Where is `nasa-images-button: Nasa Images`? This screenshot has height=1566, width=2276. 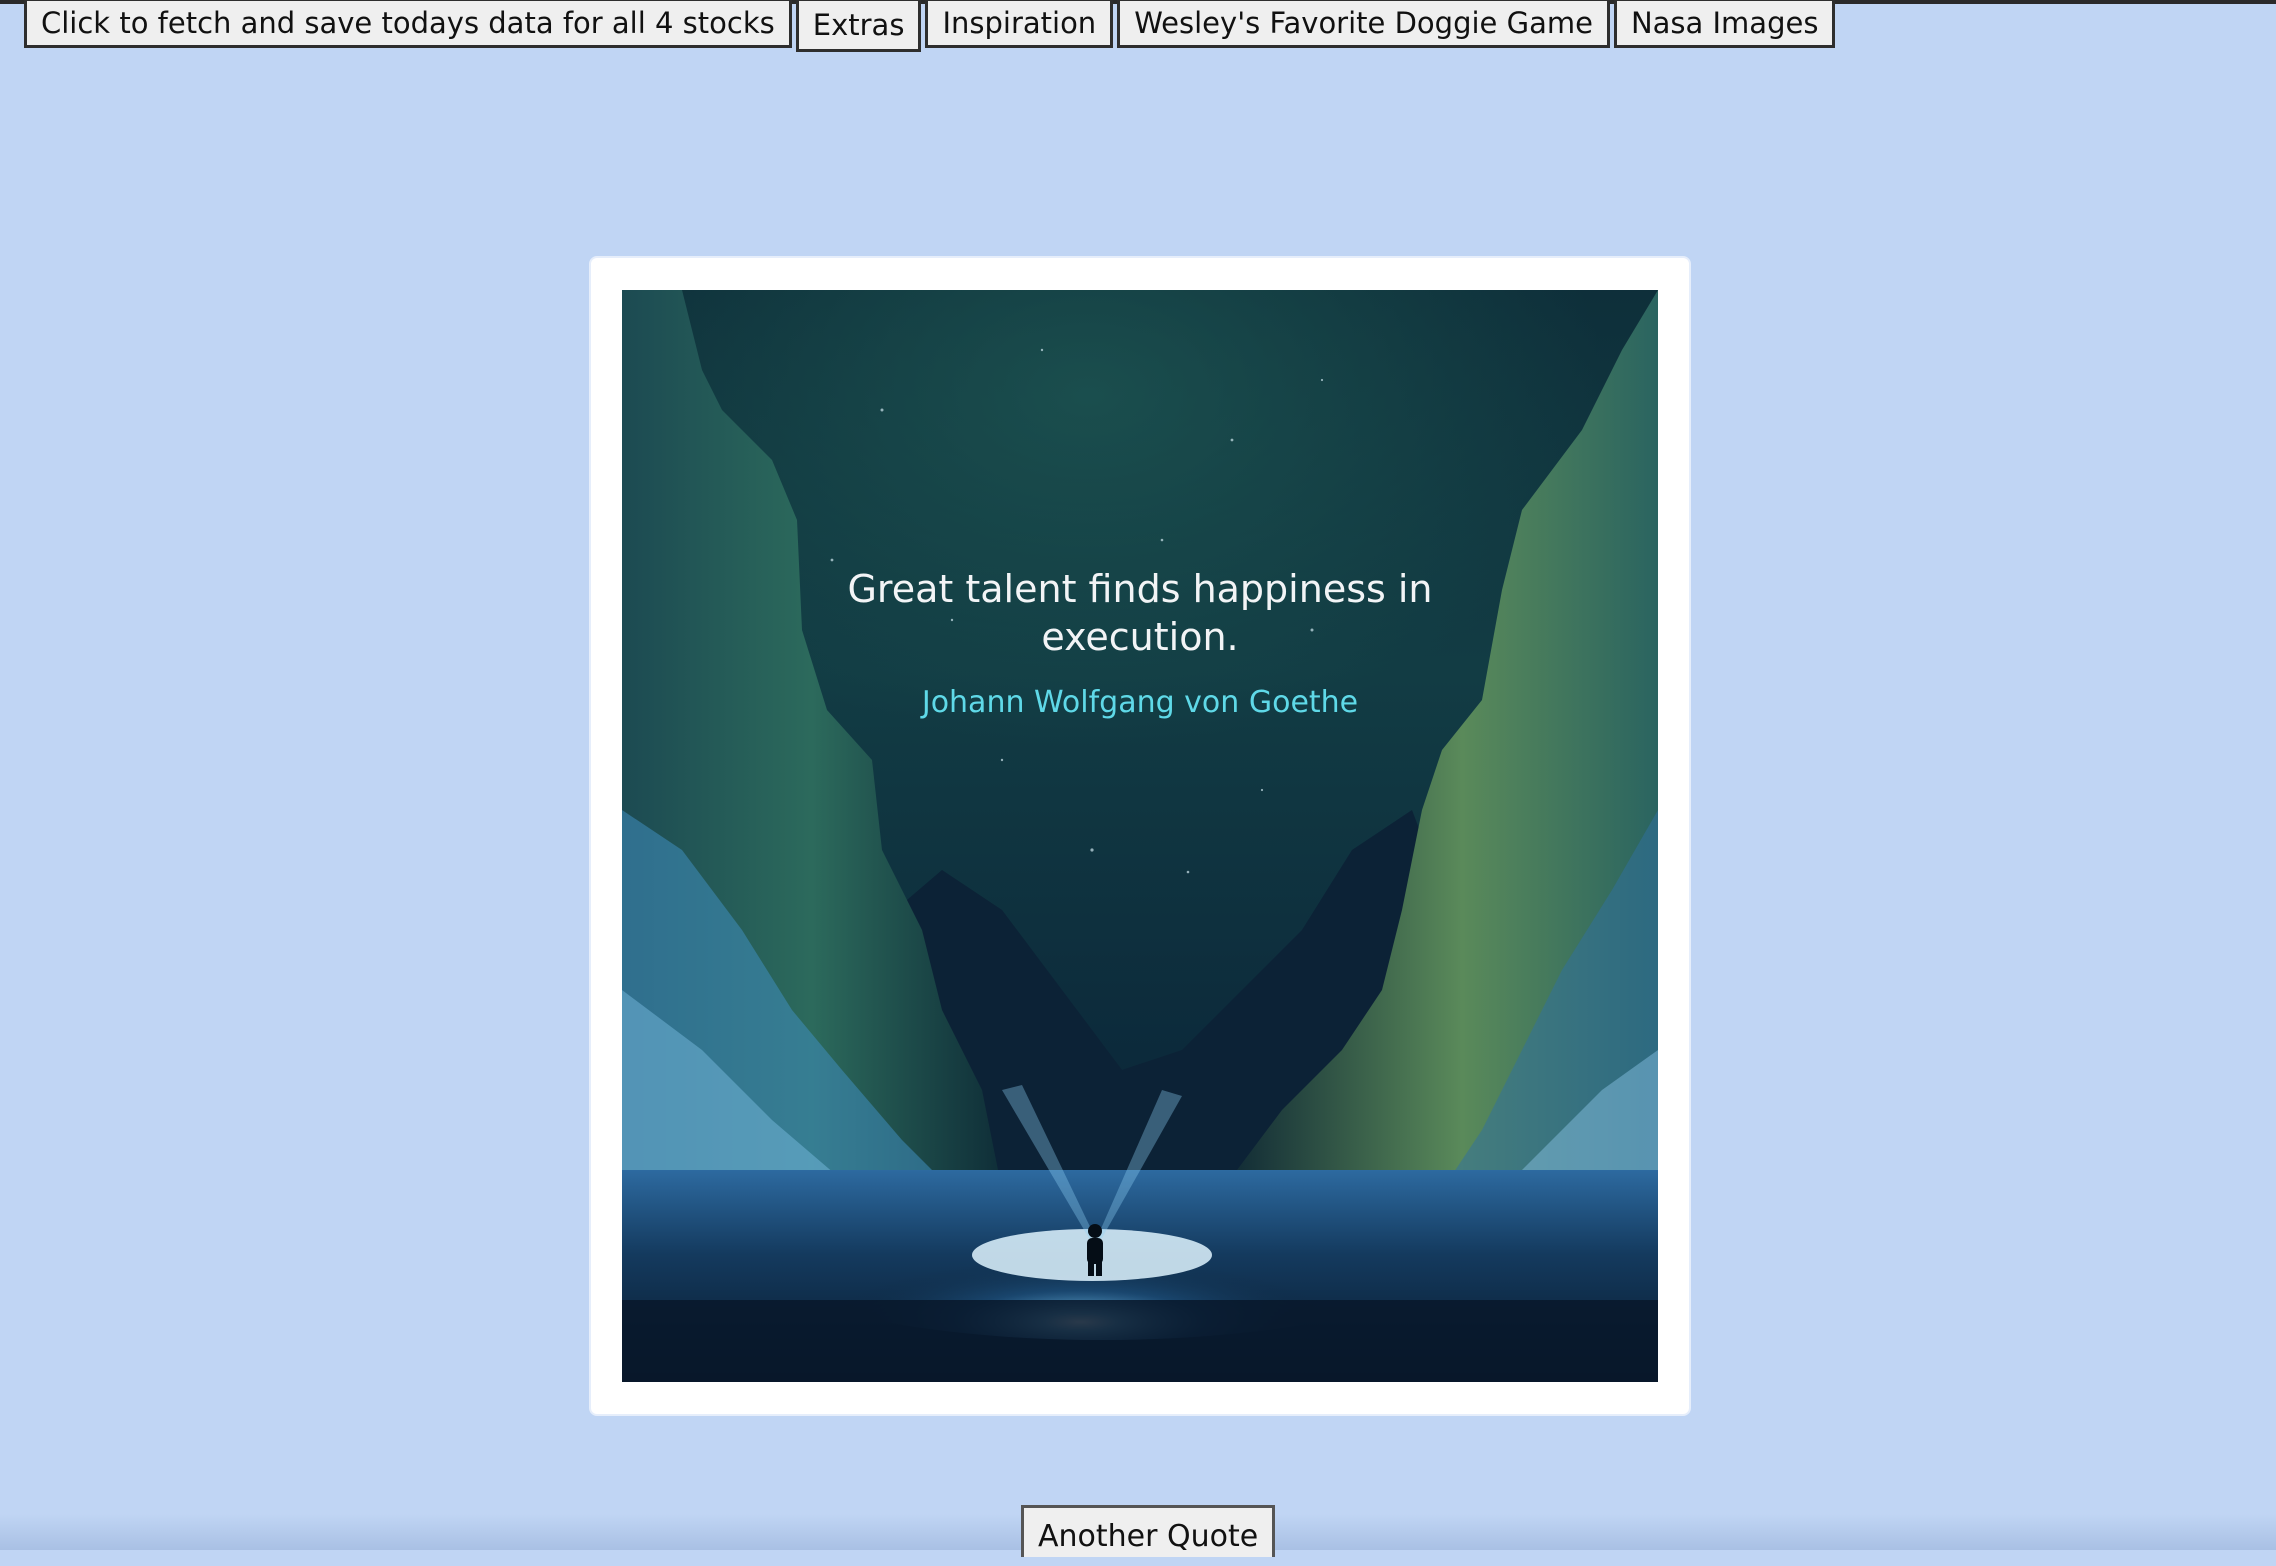
nasa-images-button: Nasa Images is located at coordinates (1724, 24).